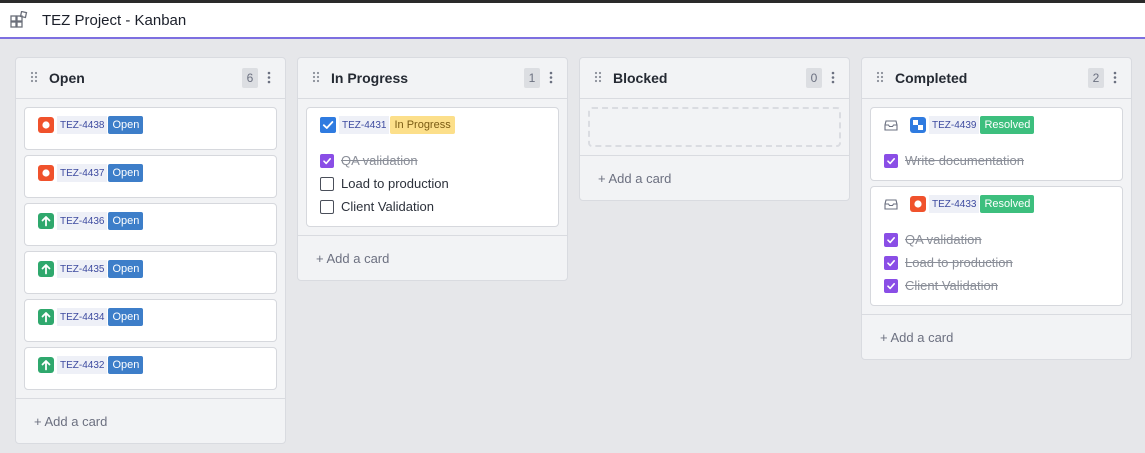  Describe the element at coordinates (1096, 78) in the screenshot. I see `column-card-count: 2` at that location.